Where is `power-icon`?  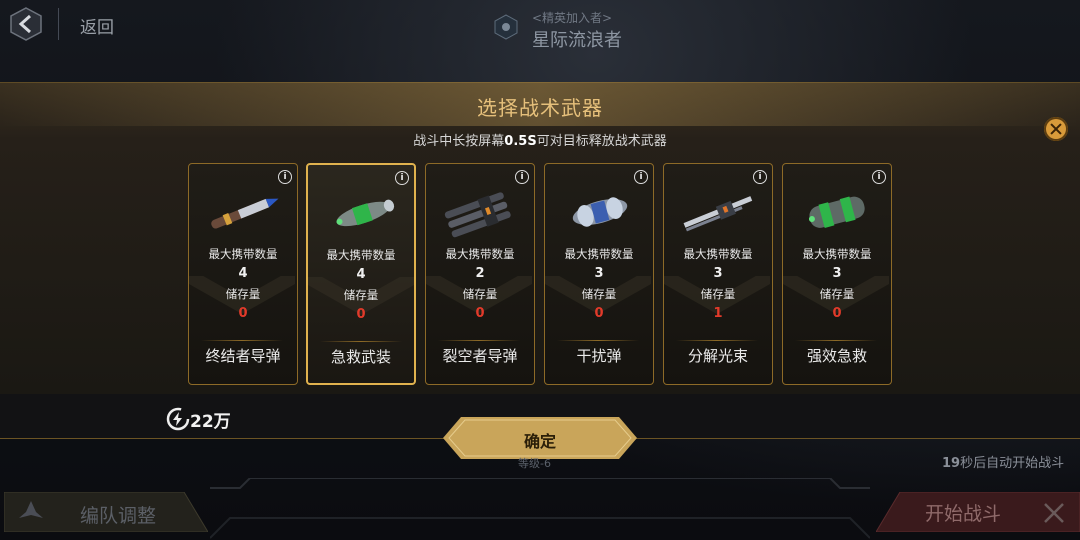
power-icon is located at coordinates (178, 419).